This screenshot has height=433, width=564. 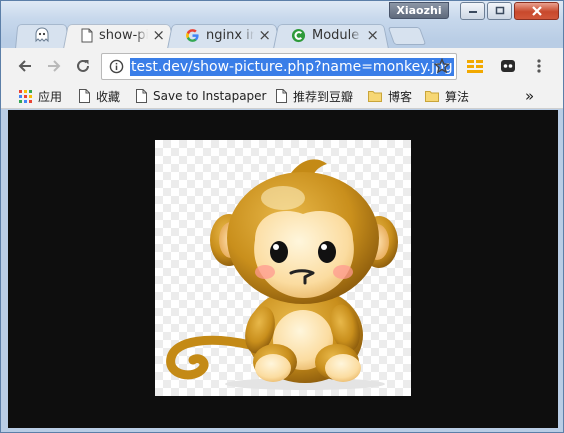 I want to click on bookmark-favorites: 收藏, so click(x=99, y=96).